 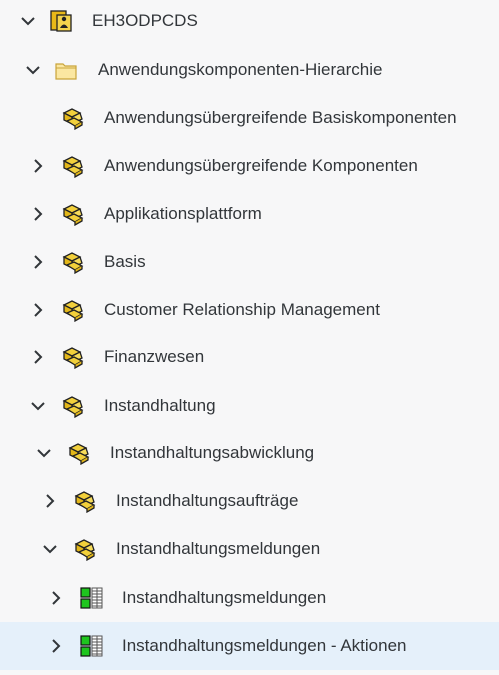 I want to click on tree-node: Applikationsplattform, so click(x=249, y=214).